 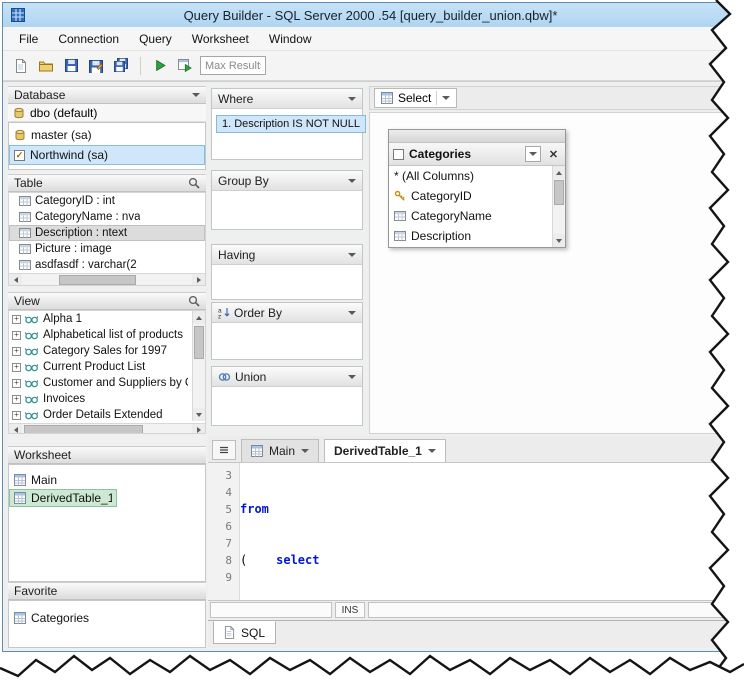 What do you see at coordinates (470, 176) in the screenshot?
I see `table-column-row-all: * (All Columns)` at bounding box center [470, 176].